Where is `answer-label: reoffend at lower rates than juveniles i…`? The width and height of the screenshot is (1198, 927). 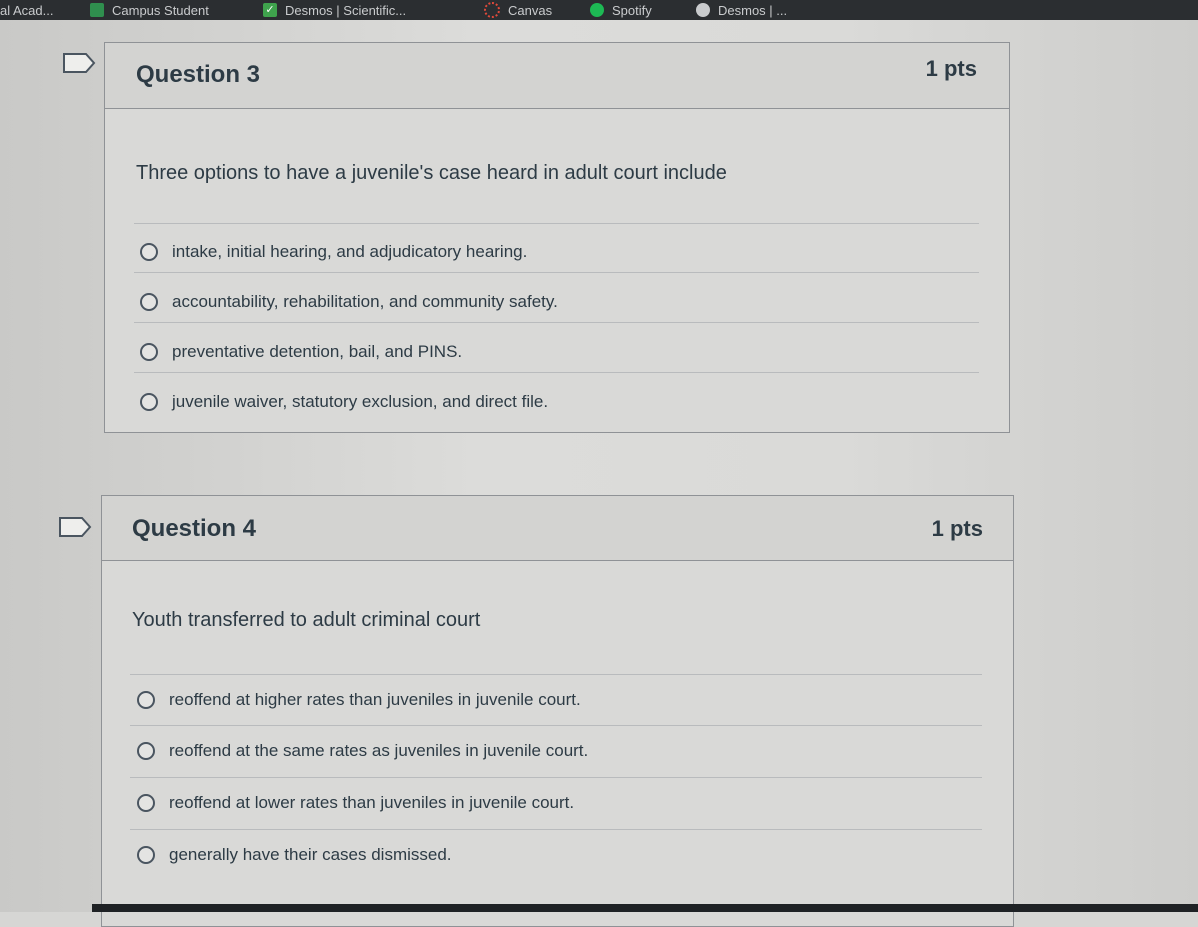
answer-label: reoffend at lower rates than juveniles i… is located at coordinates (372, 802).